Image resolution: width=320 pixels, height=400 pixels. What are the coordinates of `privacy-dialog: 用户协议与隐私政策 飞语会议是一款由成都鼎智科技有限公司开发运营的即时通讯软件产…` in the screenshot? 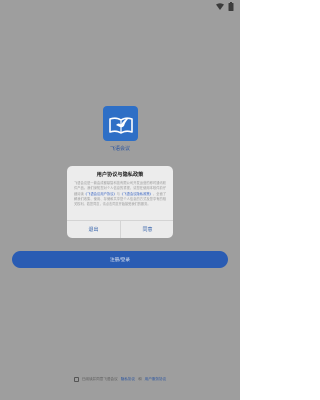 It's located at (120, 202).